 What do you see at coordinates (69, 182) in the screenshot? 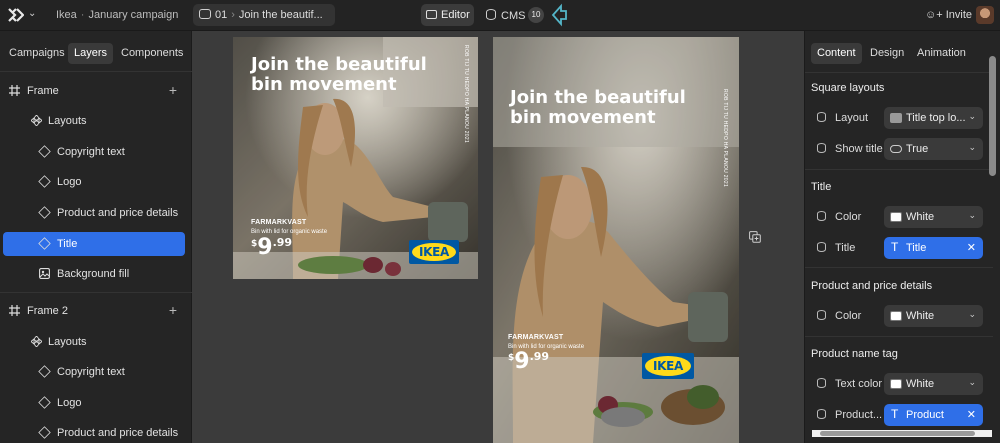
I see `layer-label: Logo` at bounding box center [69, 182].